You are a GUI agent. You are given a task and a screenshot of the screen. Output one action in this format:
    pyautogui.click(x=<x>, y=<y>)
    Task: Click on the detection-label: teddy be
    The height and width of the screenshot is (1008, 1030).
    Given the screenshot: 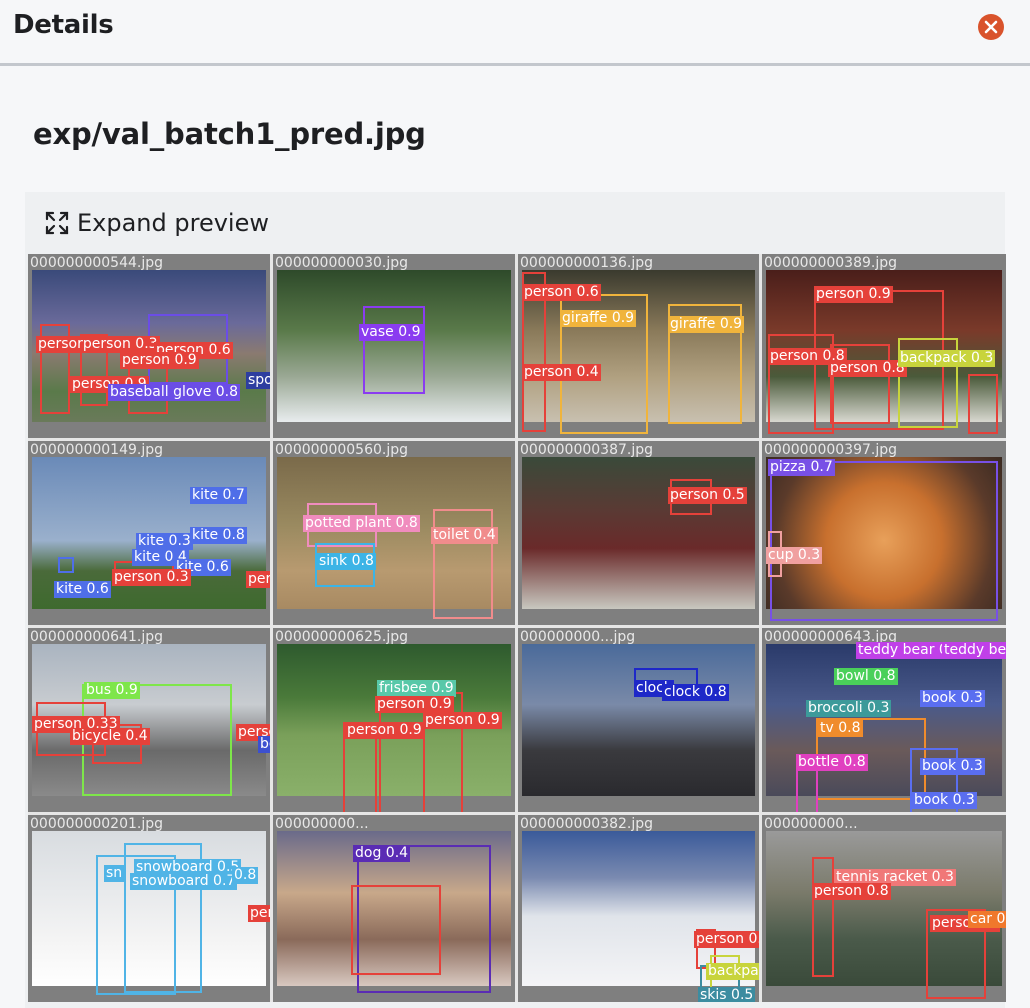 What is the action you would take?
    pyautogui.click(x=974, y=650)
    